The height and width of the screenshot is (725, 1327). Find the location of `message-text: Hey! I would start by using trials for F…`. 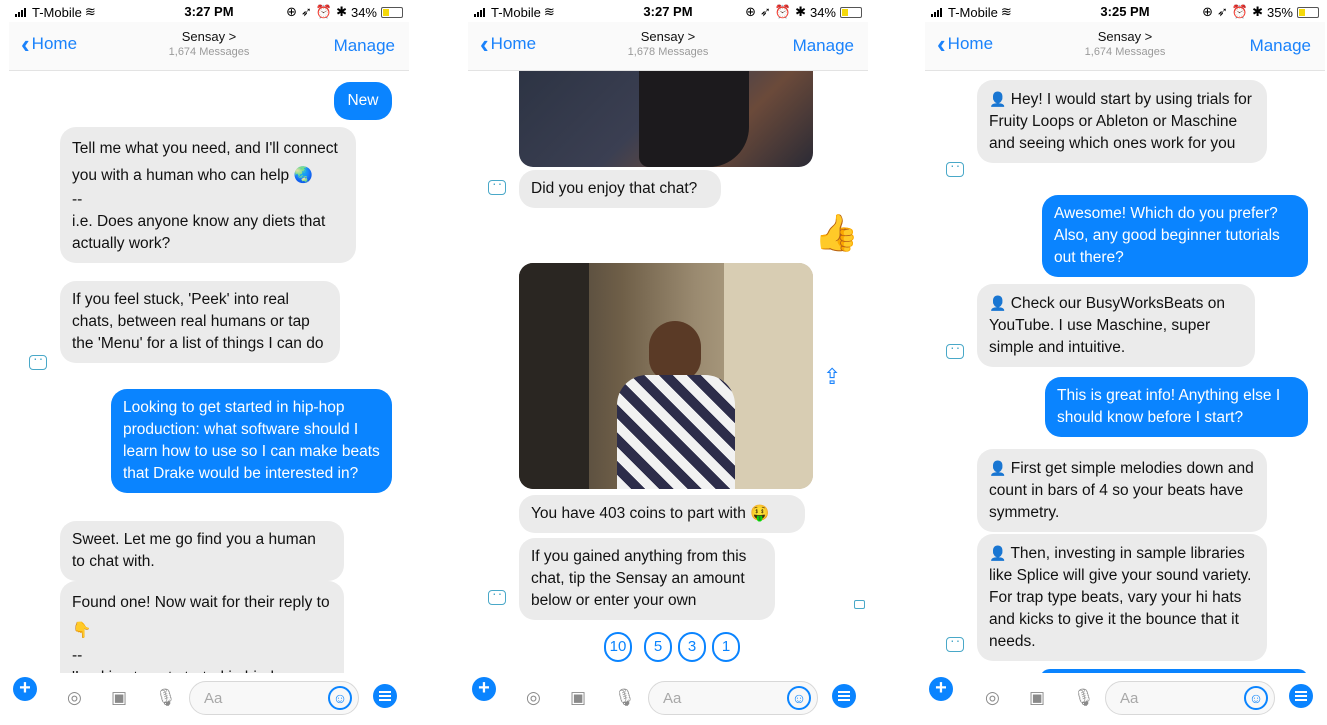

message-text: Hey! I would start by using trials for F… is located at coordinates (1120, 121).